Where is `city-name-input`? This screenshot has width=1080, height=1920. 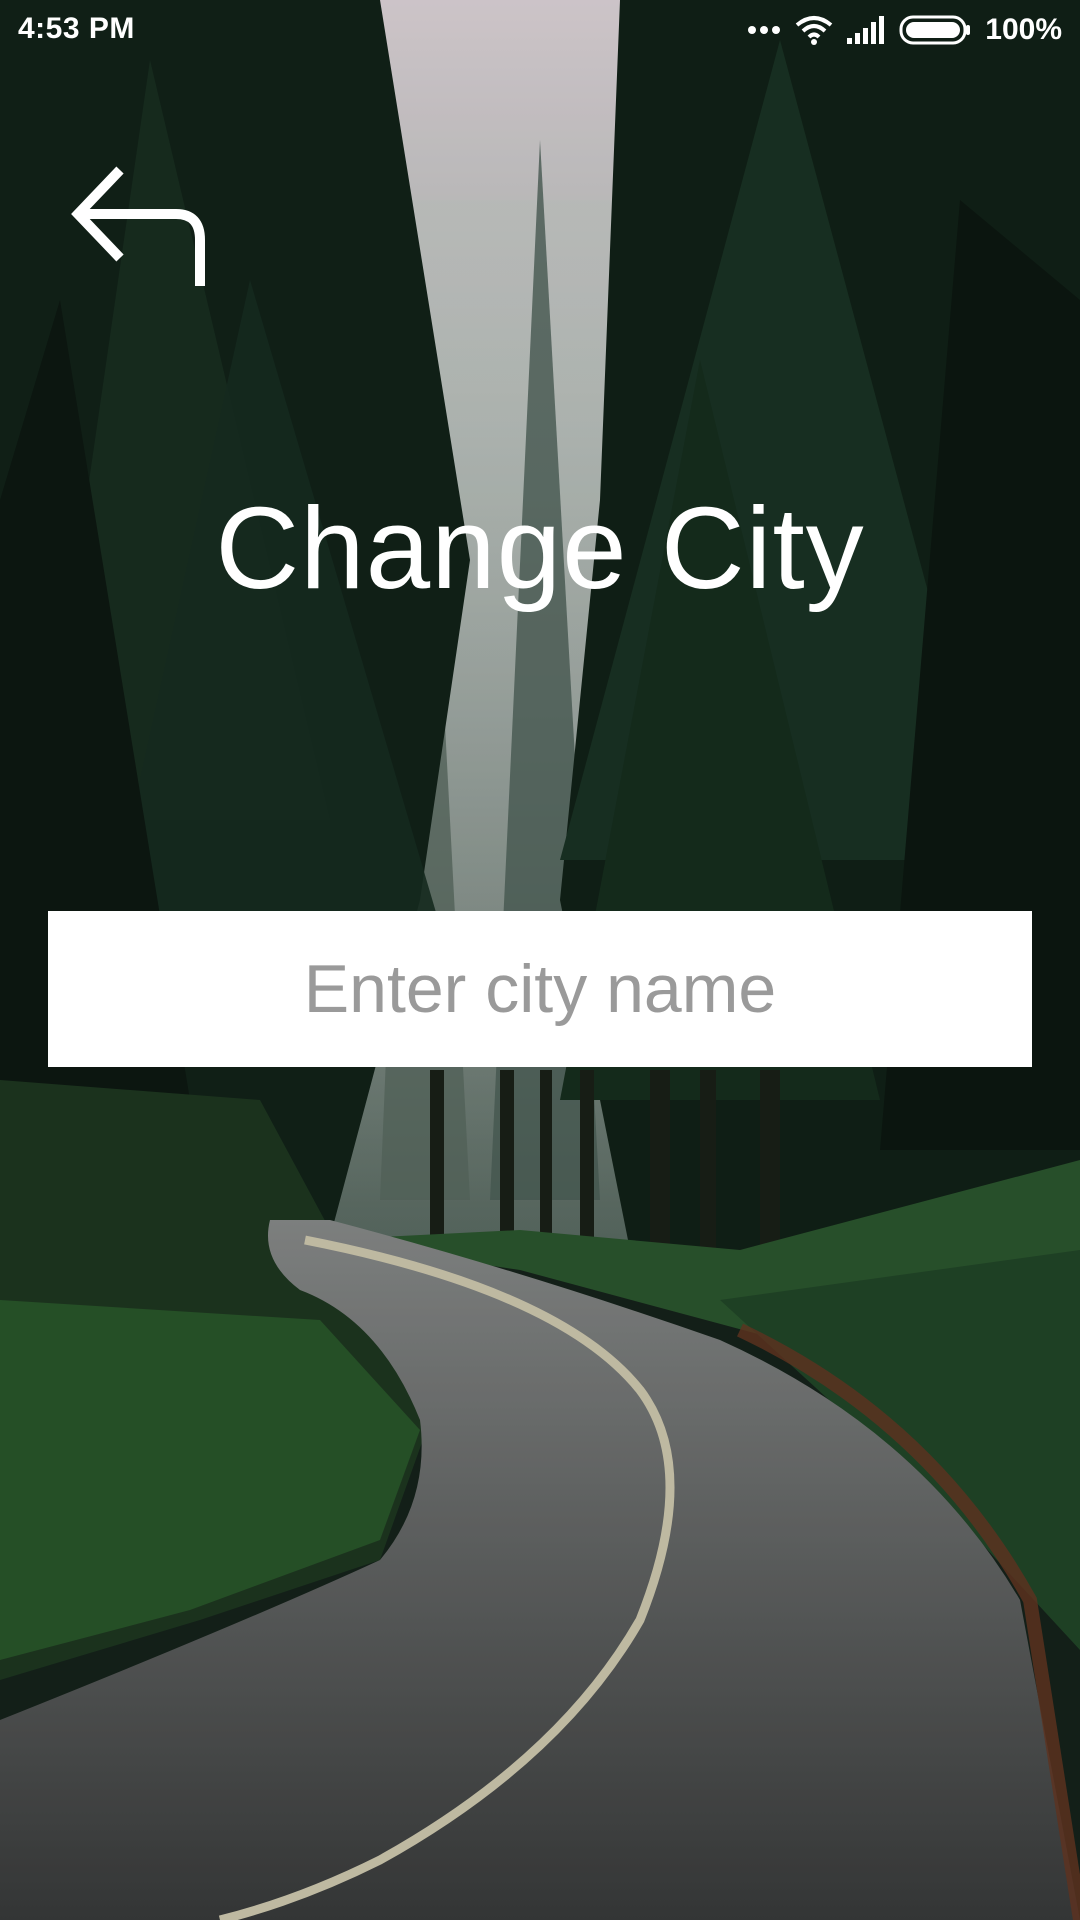 city-name-input is located at coordinates (540, 989).